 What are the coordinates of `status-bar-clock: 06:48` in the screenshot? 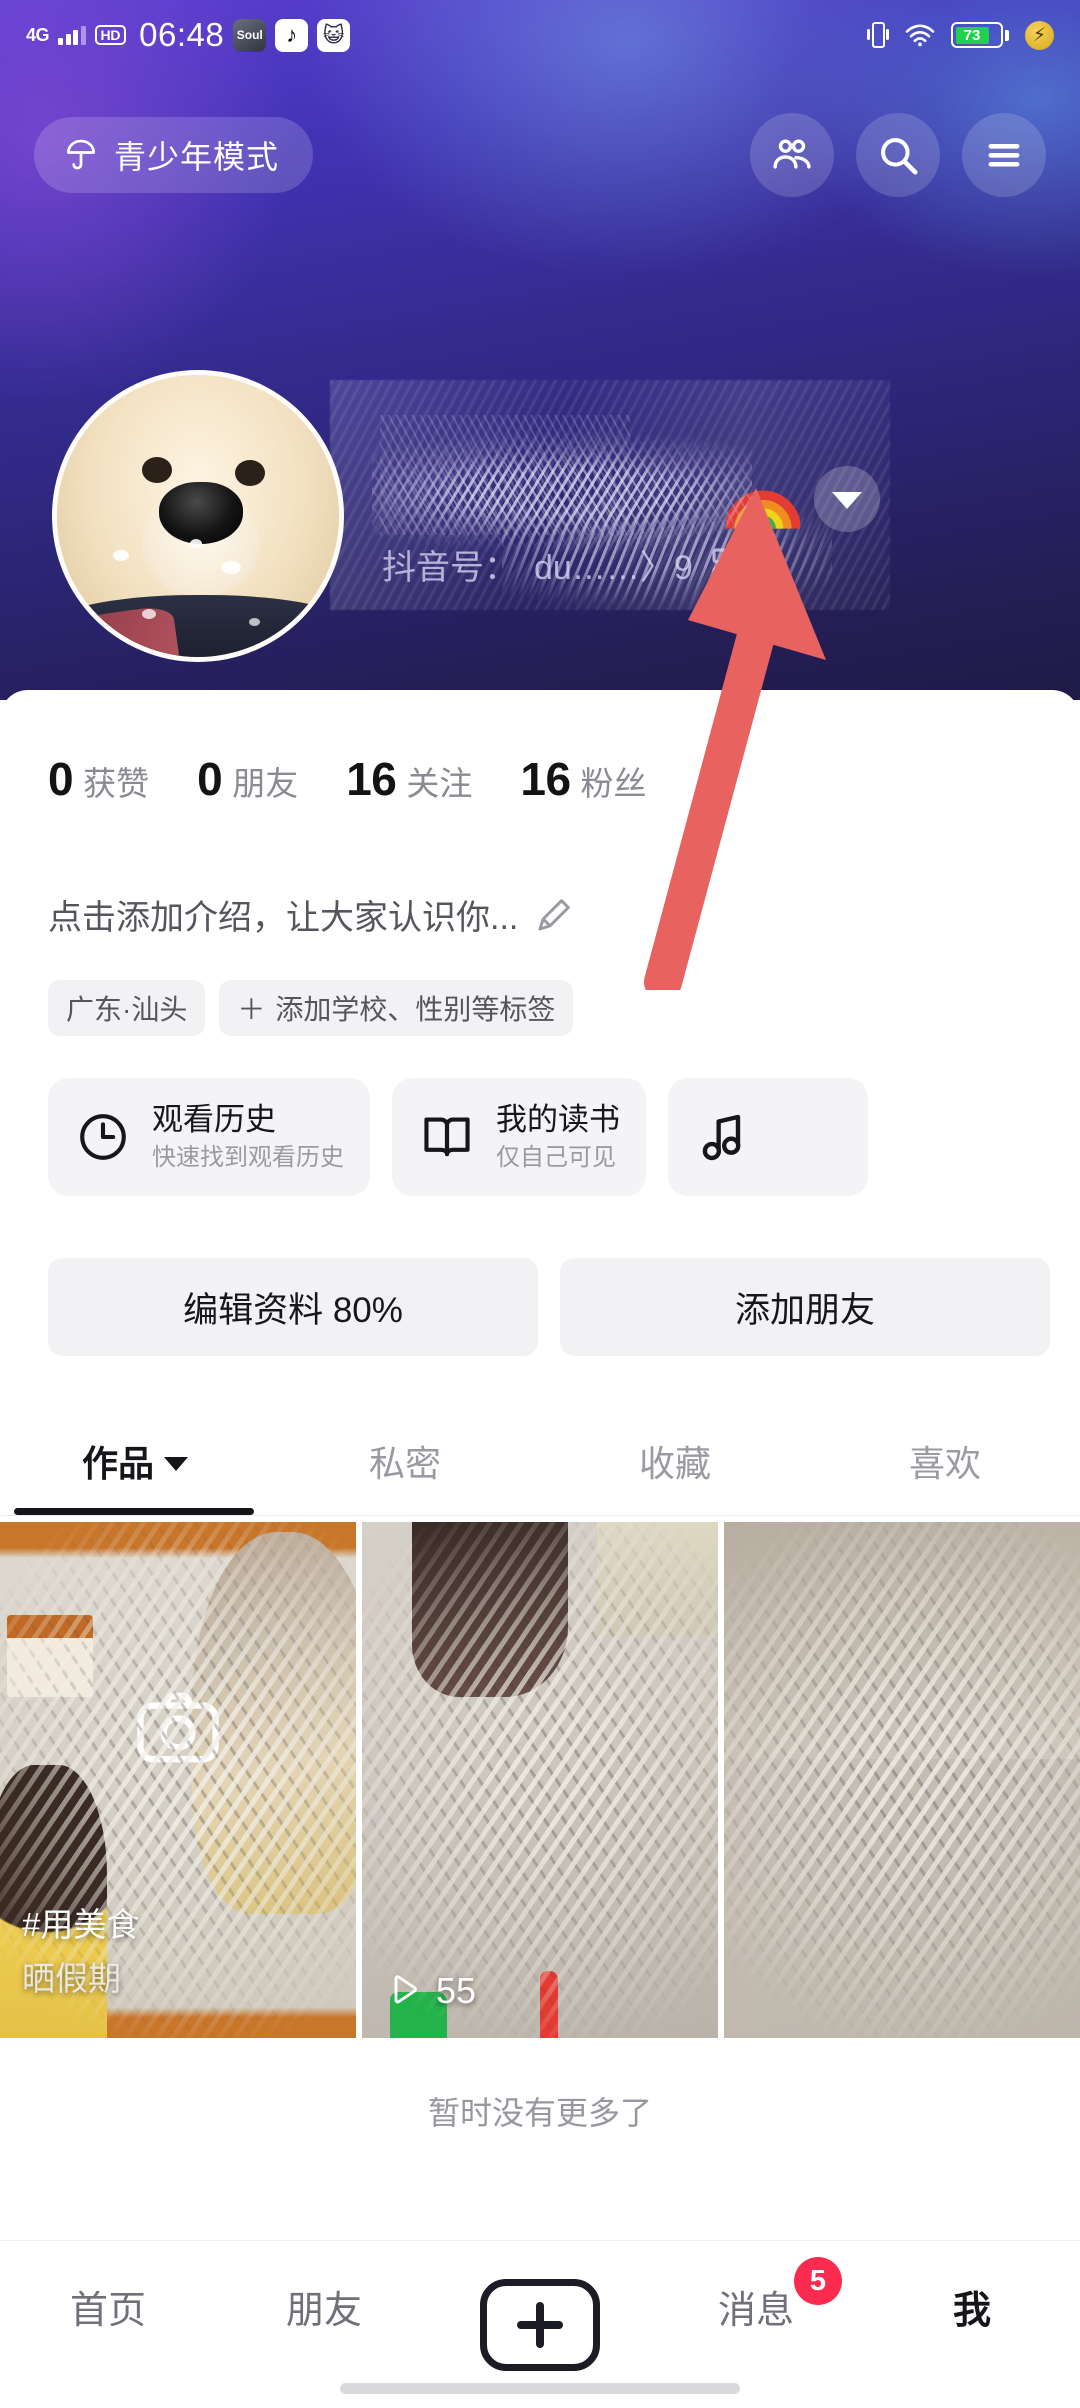 It's located at (182, 34).